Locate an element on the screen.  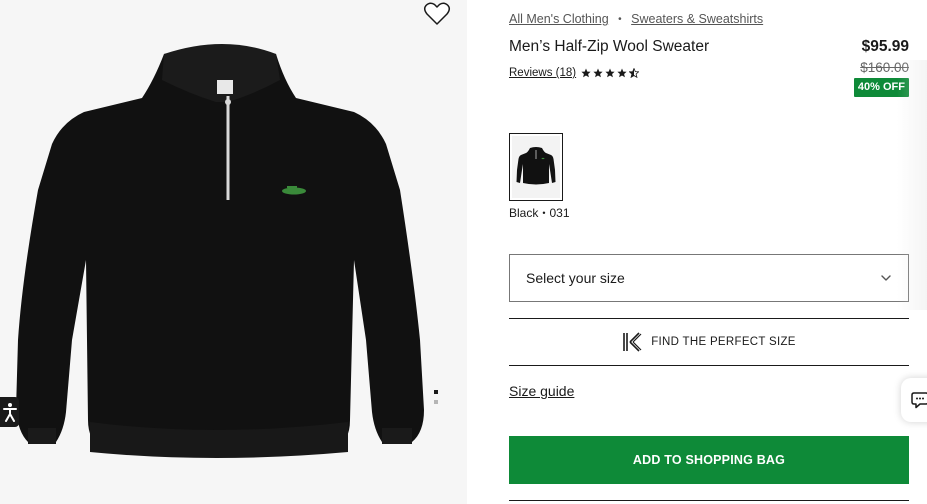
add-to-shopping-bag-button: ADD TO SHOPPING BAG is located at coordinates (709, 460).